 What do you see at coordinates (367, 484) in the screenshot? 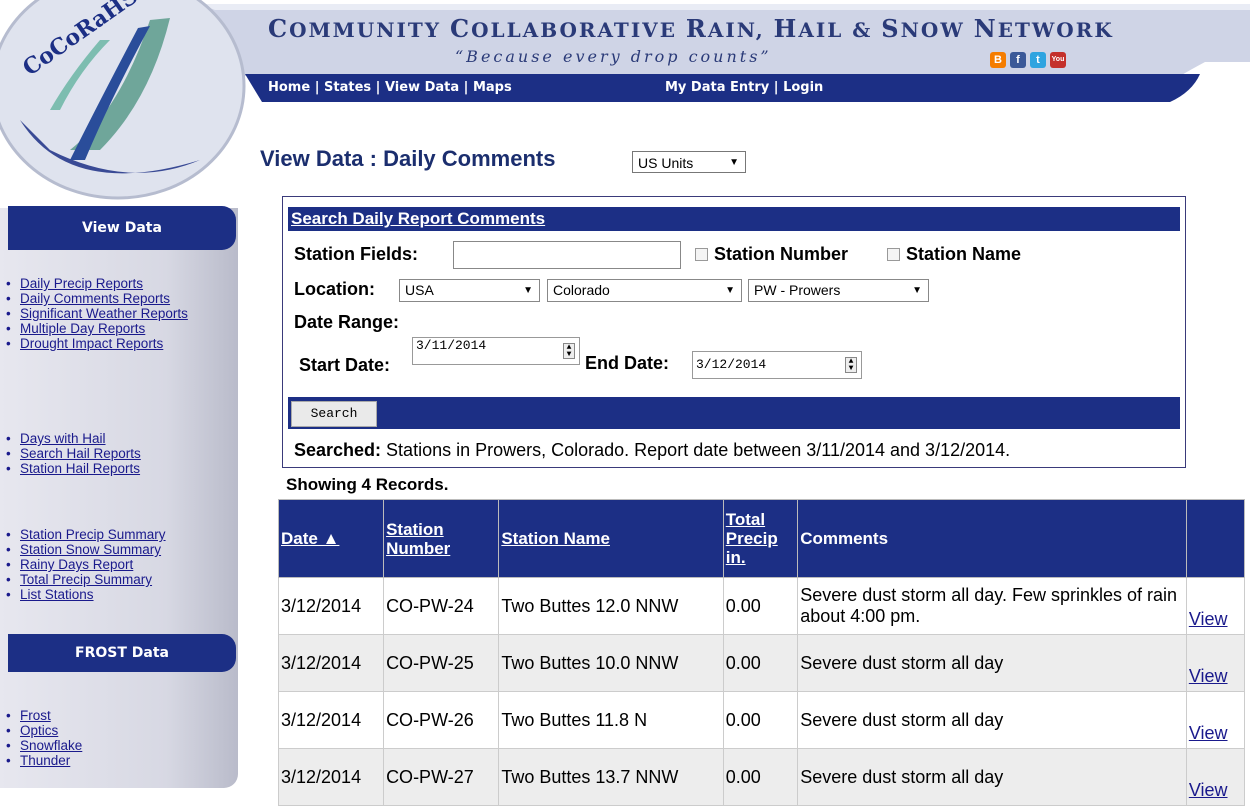
I see `records-count: Showing 4 Records.` at bounding box center [367, 484].